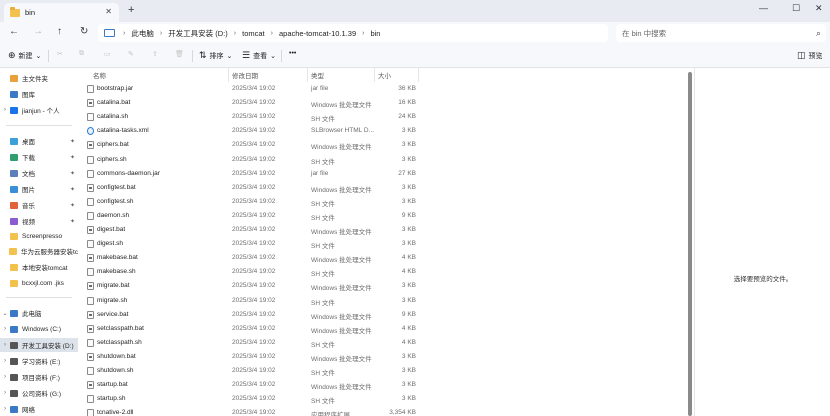  Describe the element at coordinates (819, 8) in the screenshot. I see `close-window-button: ✕` at that location.